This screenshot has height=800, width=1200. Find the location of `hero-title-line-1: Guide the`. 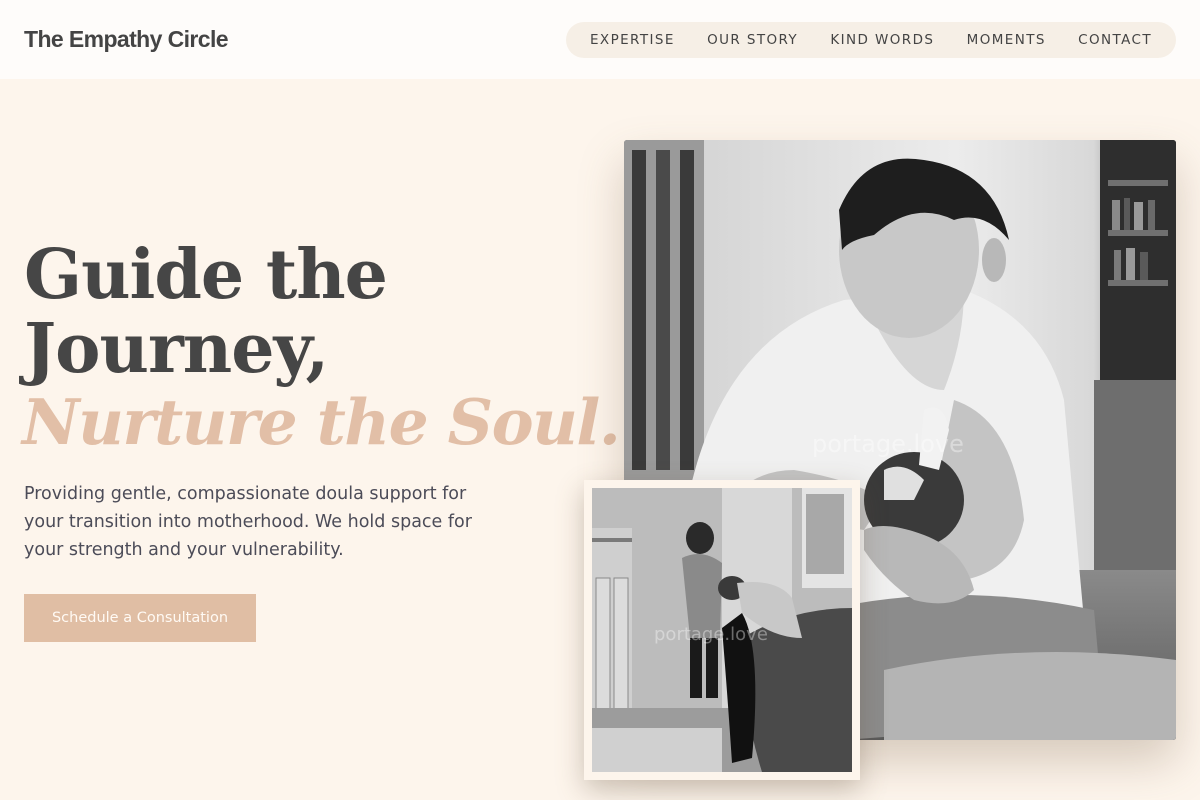

hero-title-line-1: Guide the is located at coordinates (206, 275).